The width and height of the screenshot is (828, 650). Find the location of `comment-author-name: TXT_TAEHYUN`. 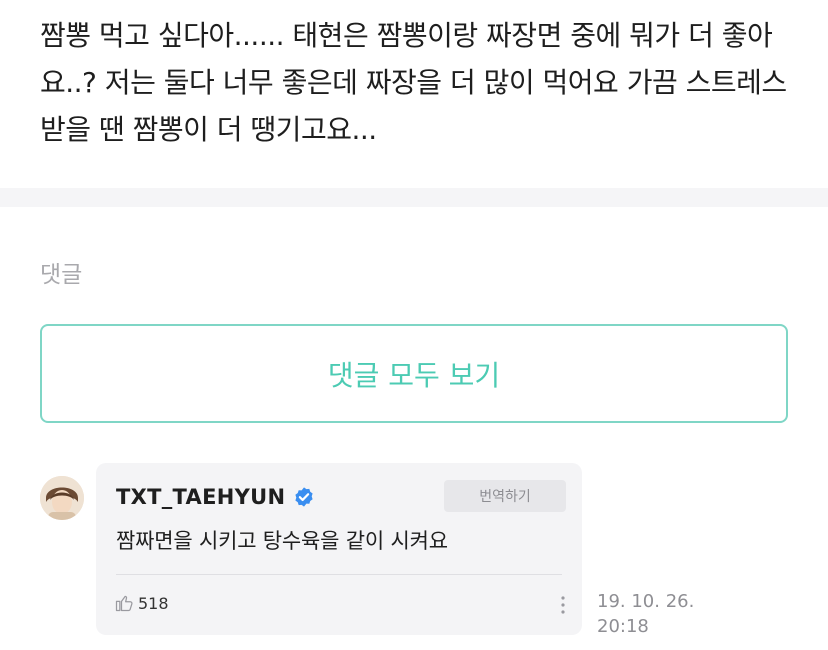

comment-author-name: TXT_TAEHYUN is located at coordinates (200, 497).